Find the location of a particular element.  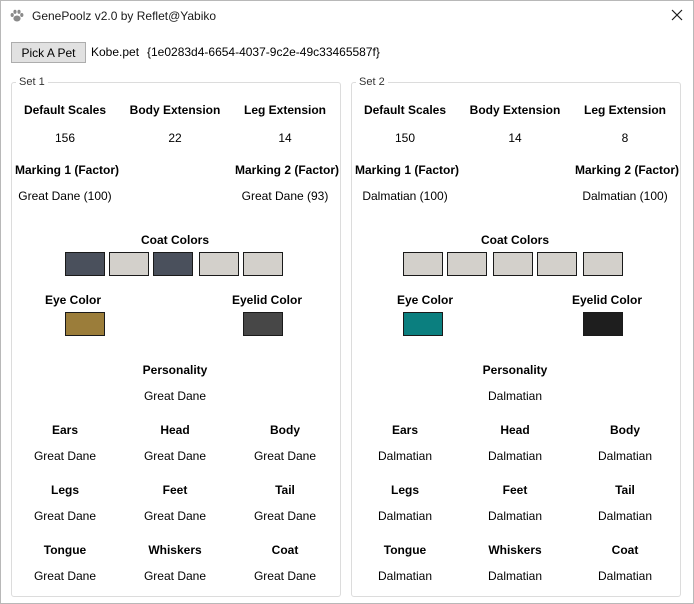

marking-2-value: Great Dane (93) is located at coordinates (285, 196).